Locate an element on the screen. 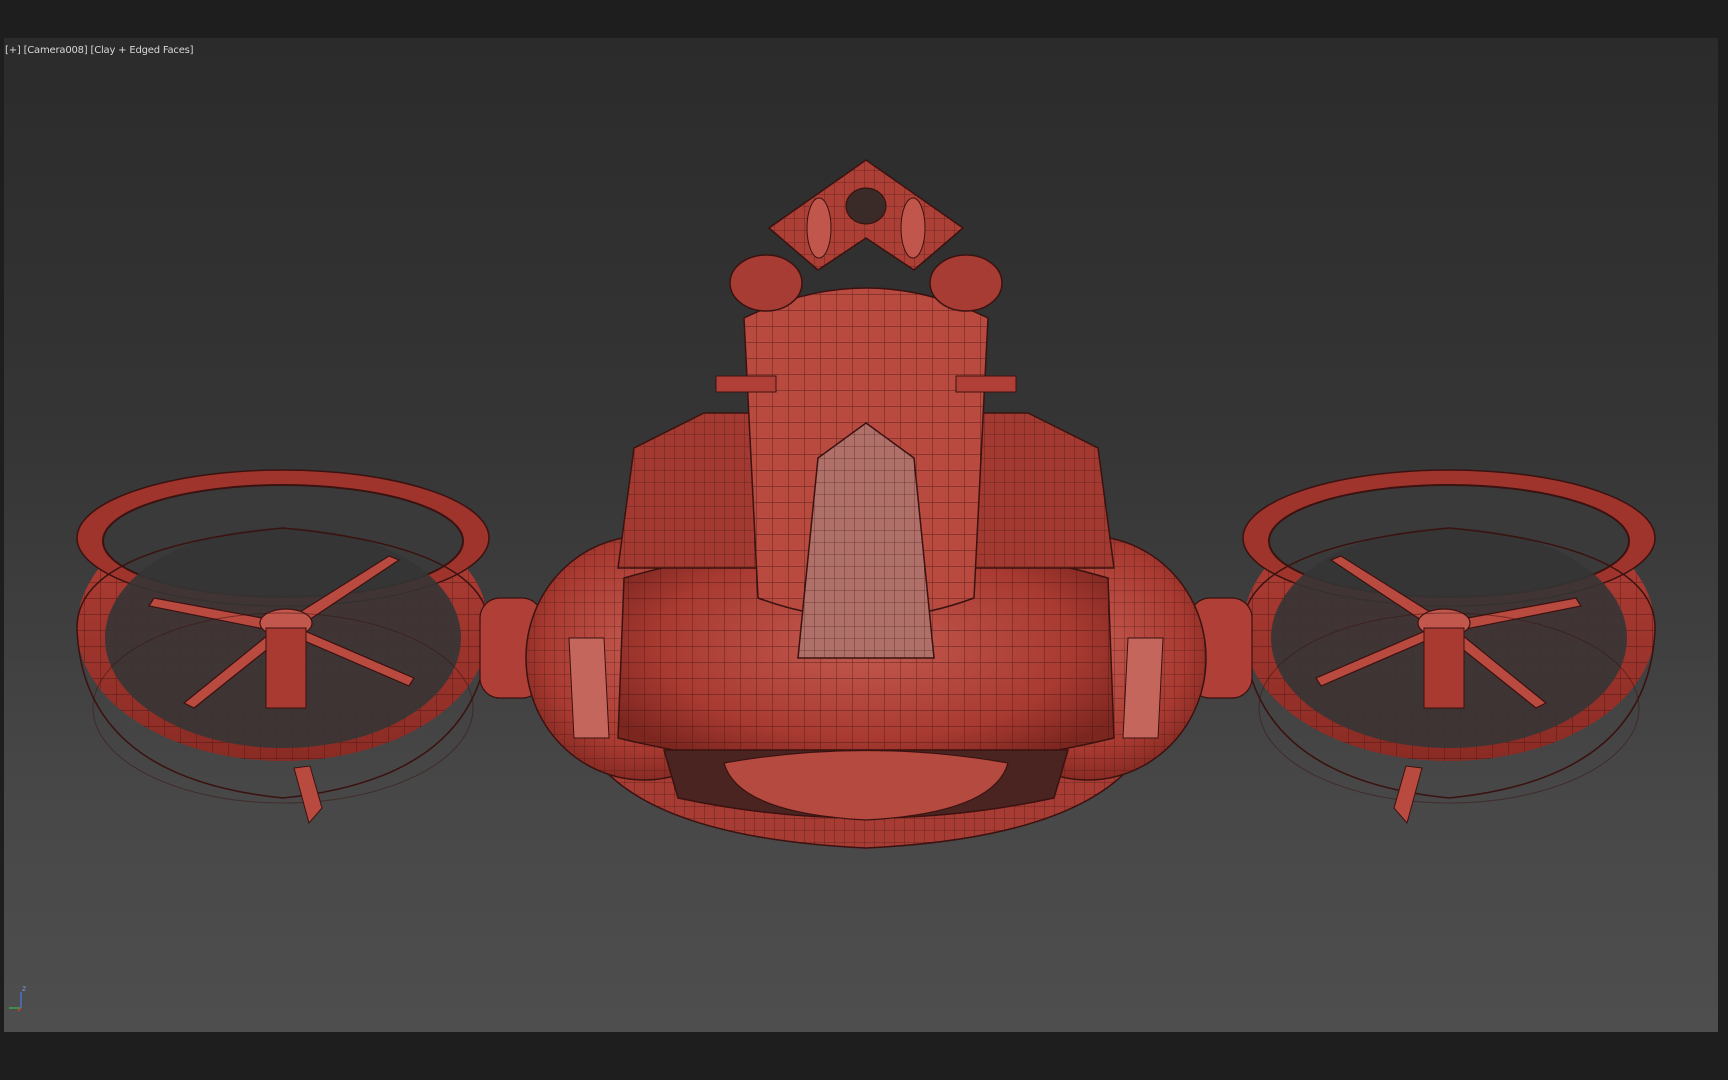  axis-z-label: z is located at coordinates (24, 988).